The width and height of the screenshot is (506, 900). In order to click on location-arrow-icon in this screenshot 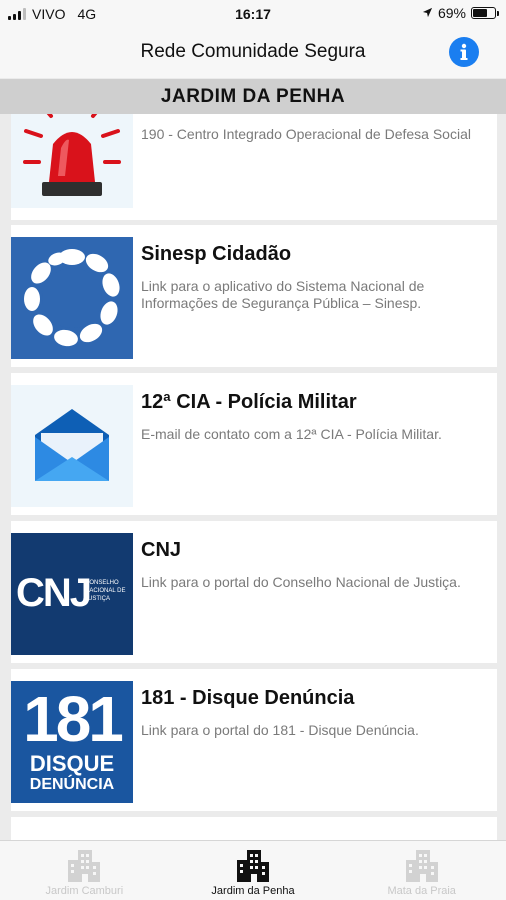, I will do `click(427, 13)`.